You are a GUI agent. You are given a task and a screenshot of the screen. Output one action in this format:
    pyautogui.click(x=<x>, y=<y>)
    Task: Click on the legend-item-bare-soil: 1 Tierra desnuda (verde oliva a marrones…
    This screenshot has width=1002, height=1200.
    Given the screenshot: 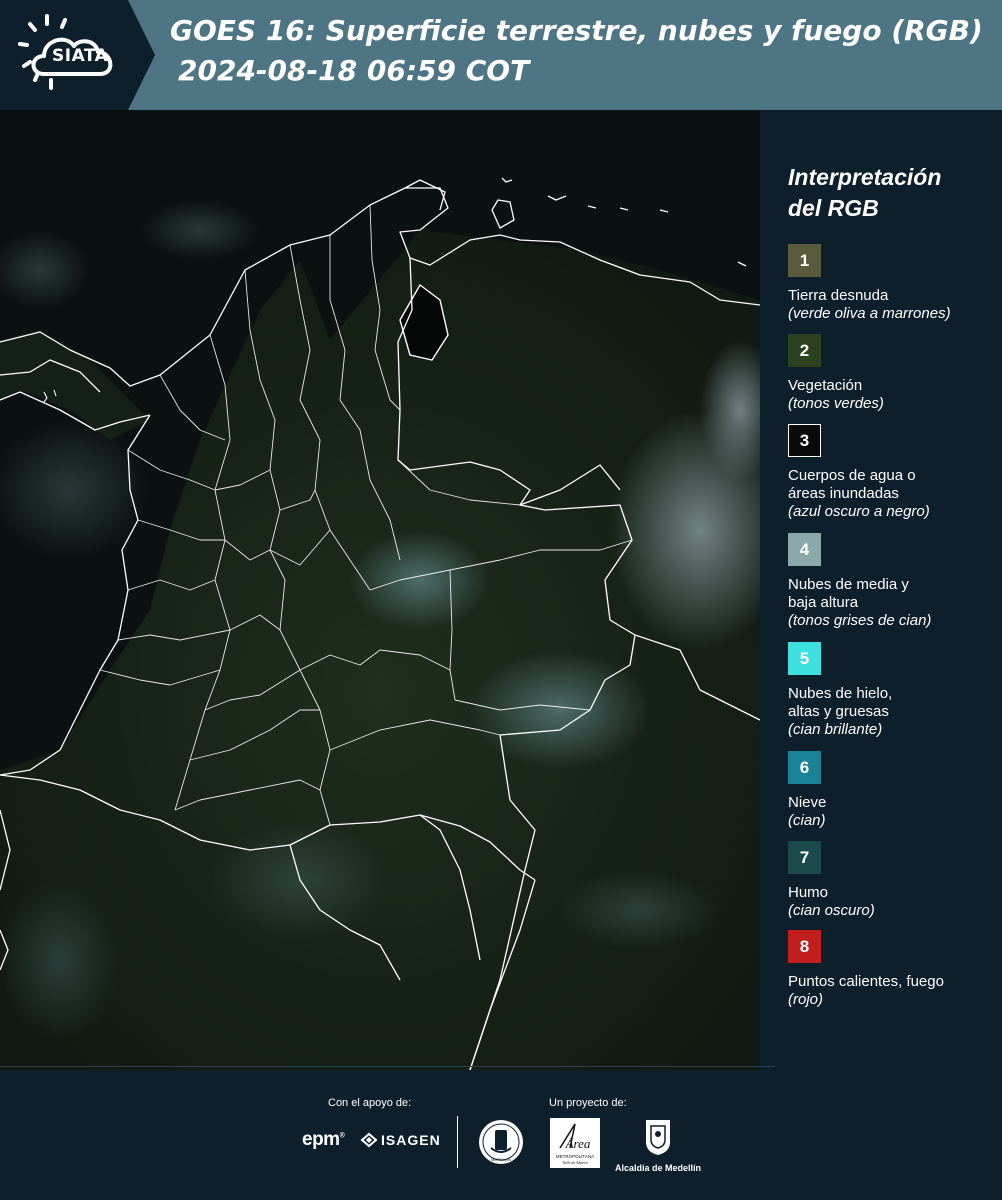 What is the action you would take?
    pyautogui.click(x=890, y=283)
    